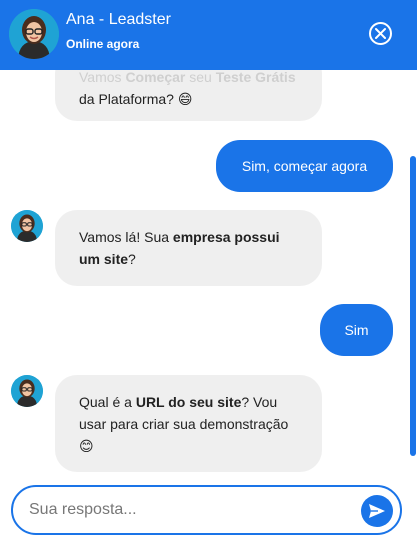 Image resolution: width=417 pixels, height=548 pixels. I want to click on reply-input, so click(189, 510).